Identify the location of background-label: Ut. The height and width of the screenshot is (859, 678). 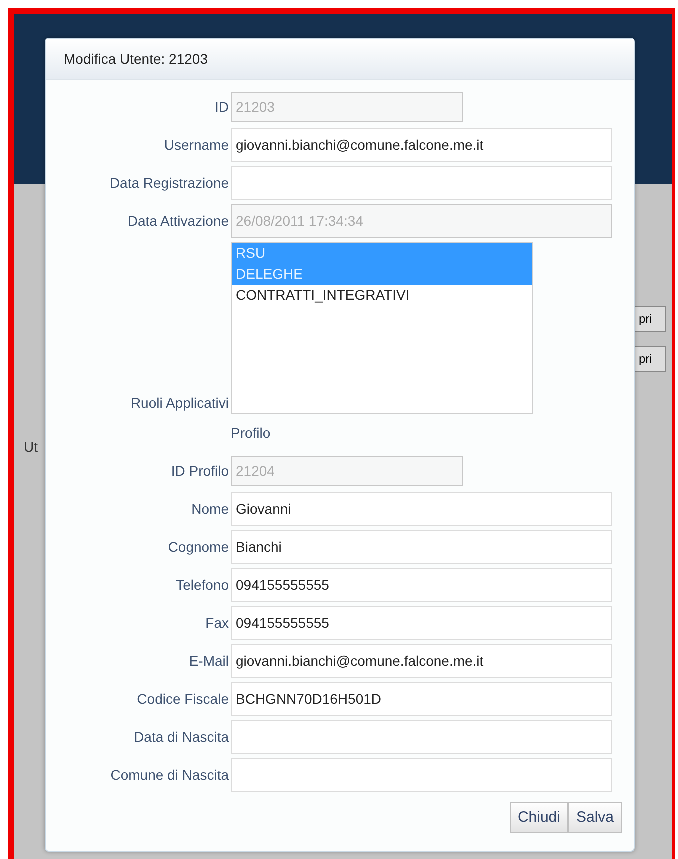
(31, 447).